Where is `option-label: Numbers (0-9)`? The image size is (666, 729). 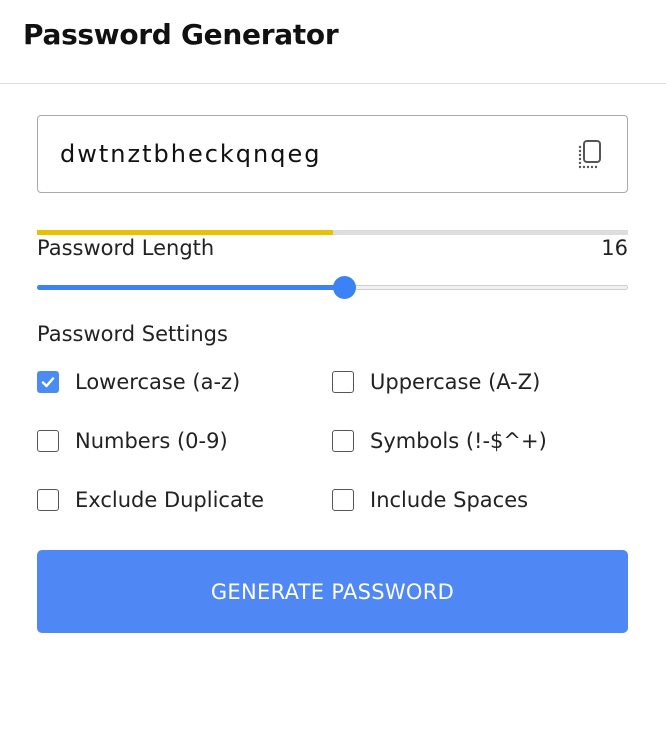 option-label: Numbers (0-9) is located at coordinates (151, 440).